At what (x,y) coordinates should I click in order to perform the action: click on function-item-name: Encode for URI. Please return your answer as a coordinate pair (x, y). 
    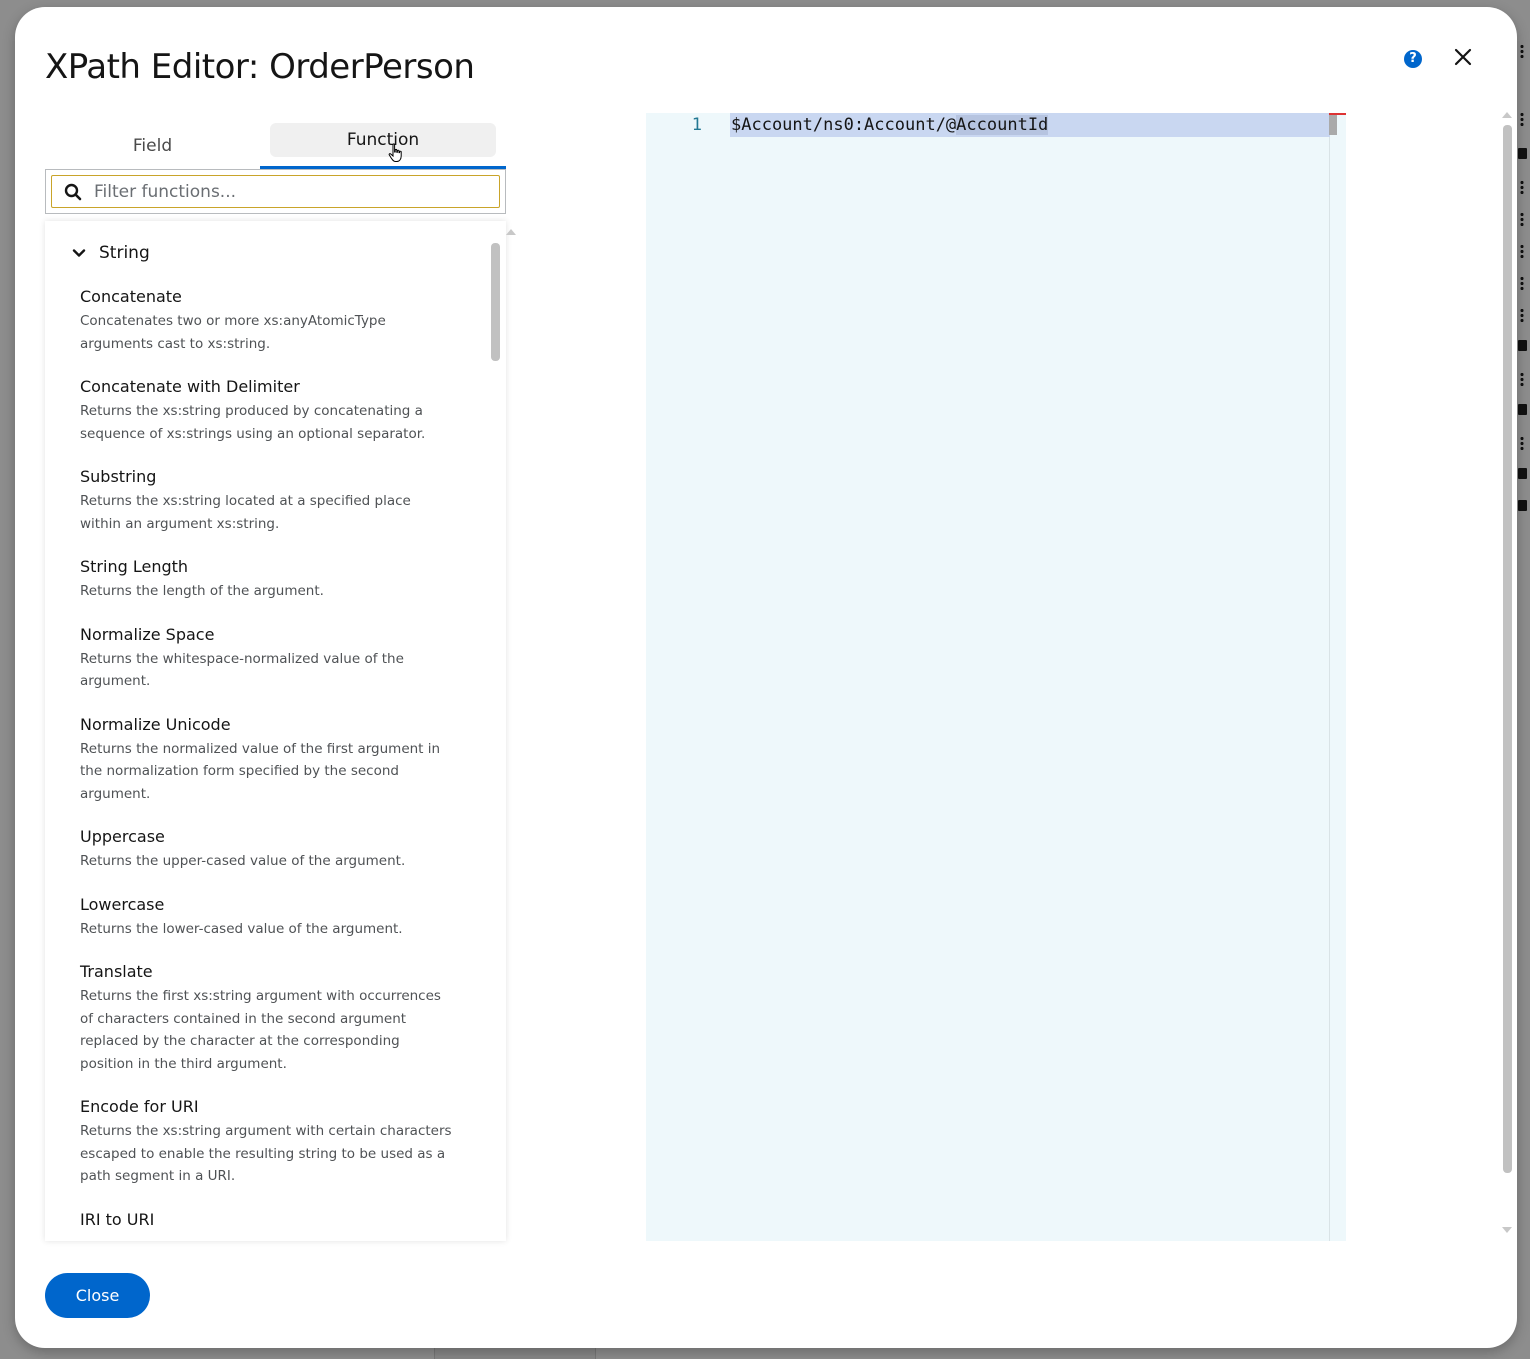
    Looking at the image, I should click on (139, 1106).